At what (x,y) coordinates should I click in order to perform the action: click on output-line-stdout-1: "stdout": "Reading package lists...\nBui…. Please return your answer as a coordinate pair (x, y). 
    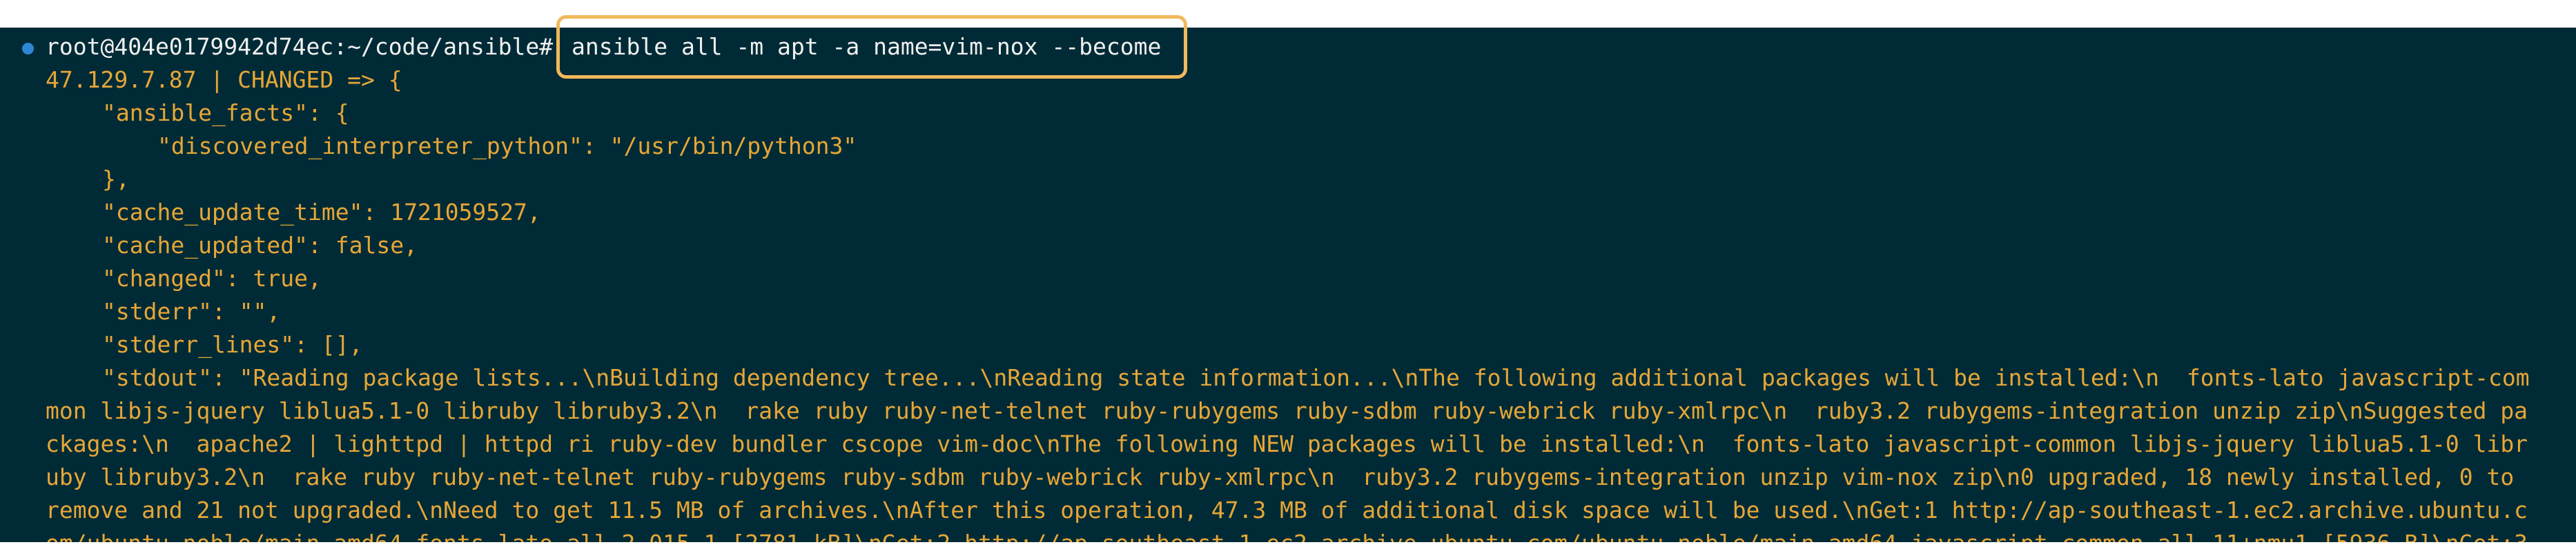
    Looking at the image, I should click on (1316, 378).